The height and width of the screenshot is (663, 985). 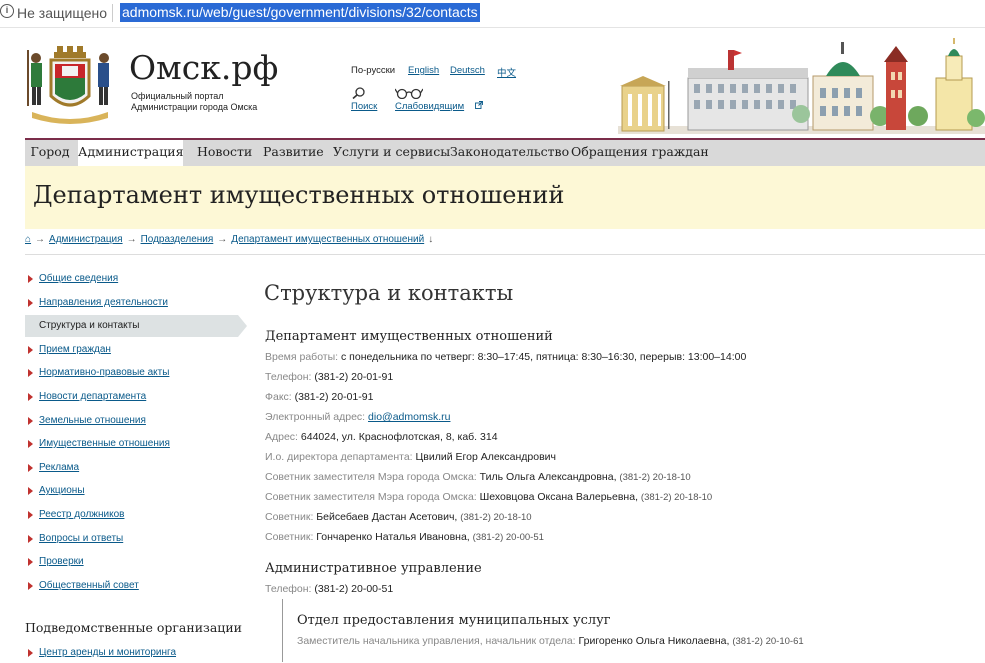 What do you see at coordinates (357, 417) in the screenshot?
I see `email: Электронный адрес: dio@admomsk.ru` at bounding box center [357, 417].